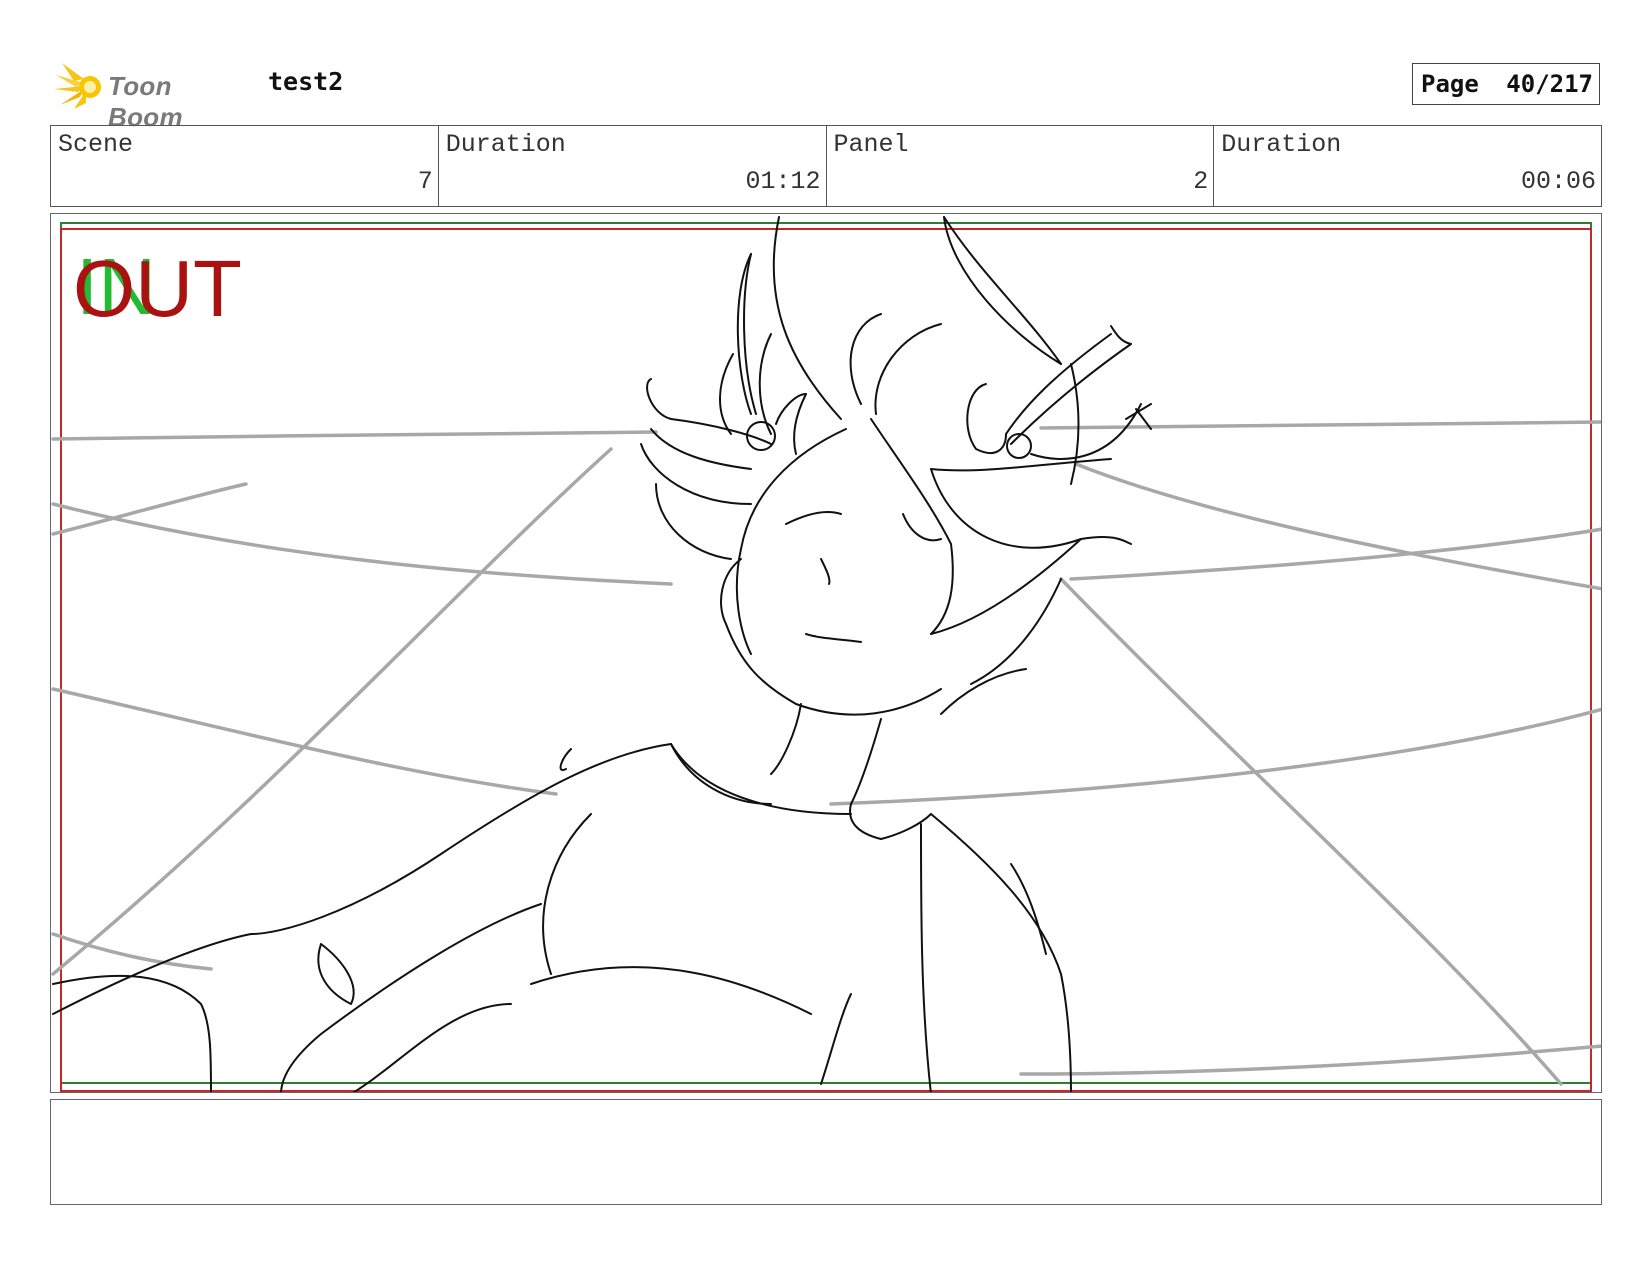  Describe the element at coordinates (425, 181) in the screenshot. I see `scene-value: 7` at that location.